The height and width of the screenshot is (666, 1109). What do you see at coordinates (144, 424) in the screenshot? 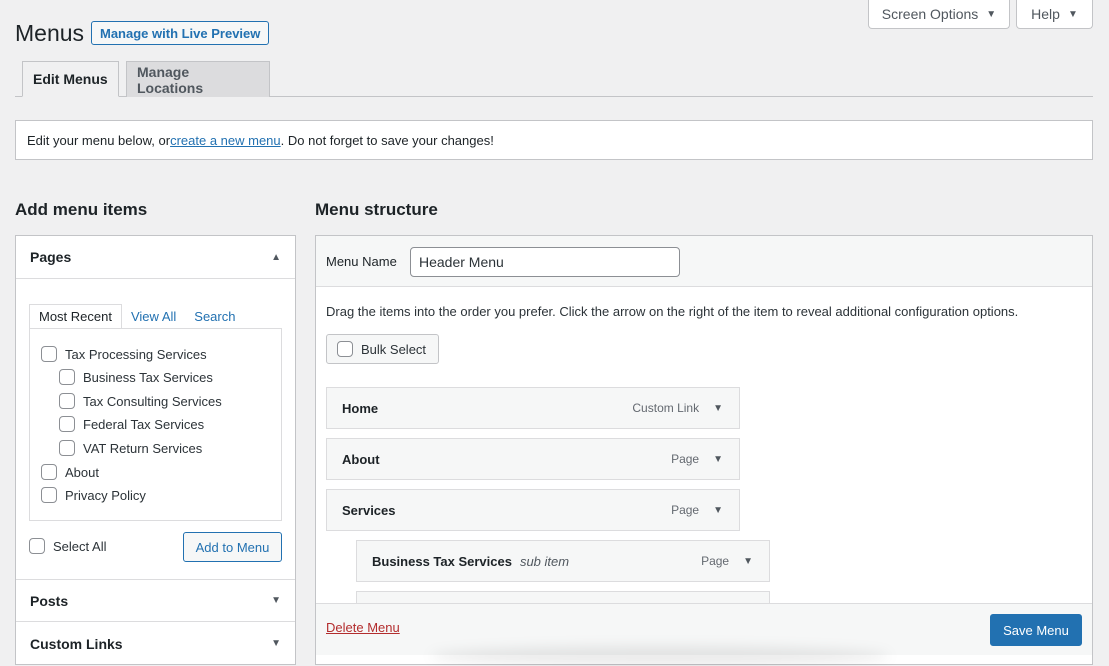
I see `list-item-label: Federal Tax Services` at bounding box center [144, 424].